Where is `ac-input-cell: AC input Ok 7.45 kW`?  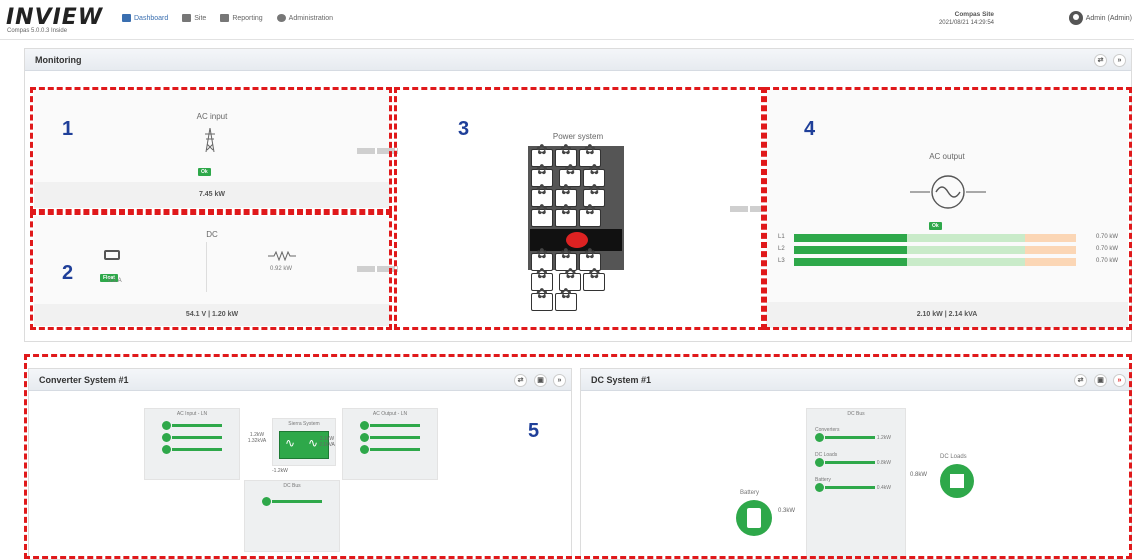
ac-input-cell: AC input Ok 7.45 kW is located at coordinates (212, 149).